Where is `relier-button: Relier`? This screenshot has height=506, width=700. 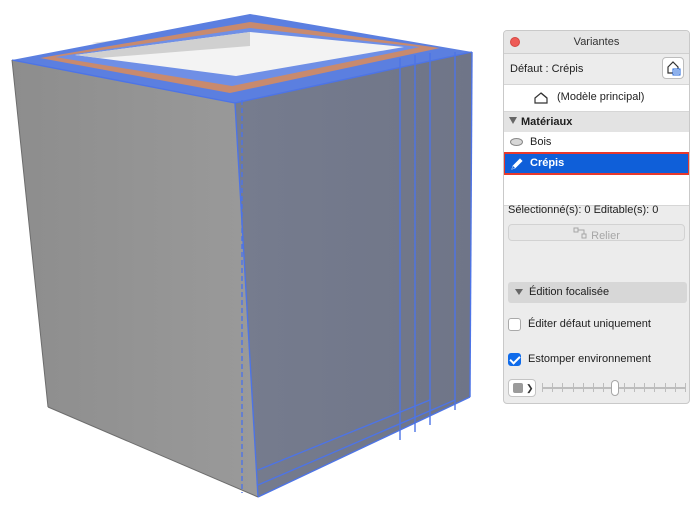
relier-button: Relier is located at coordinates (596, 233).